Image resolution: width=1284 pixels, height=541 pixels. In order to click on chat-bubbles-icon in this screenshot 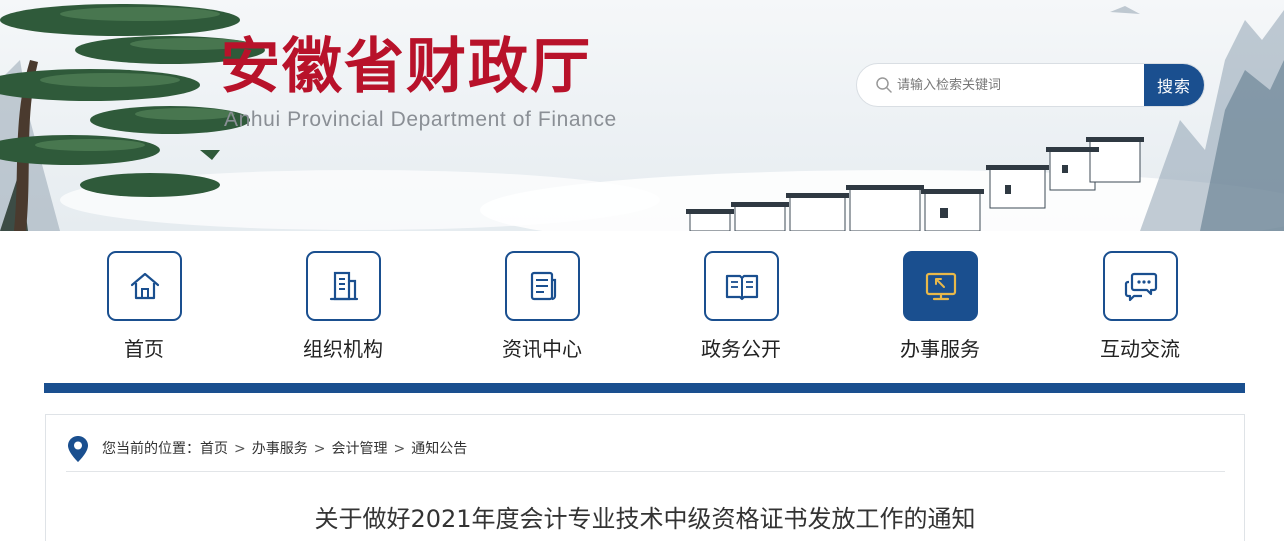, I will do `click(1140, 287)`.